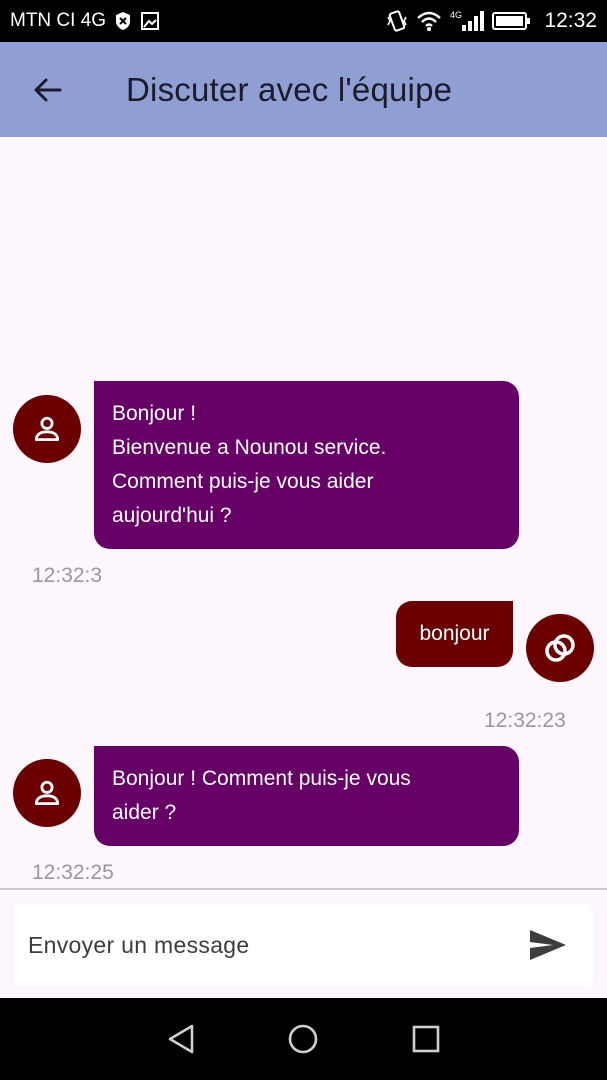  What do you see at coordinates (150, 21) in the screenshot?
I see `image-icon` at bounding box center [150, 21].